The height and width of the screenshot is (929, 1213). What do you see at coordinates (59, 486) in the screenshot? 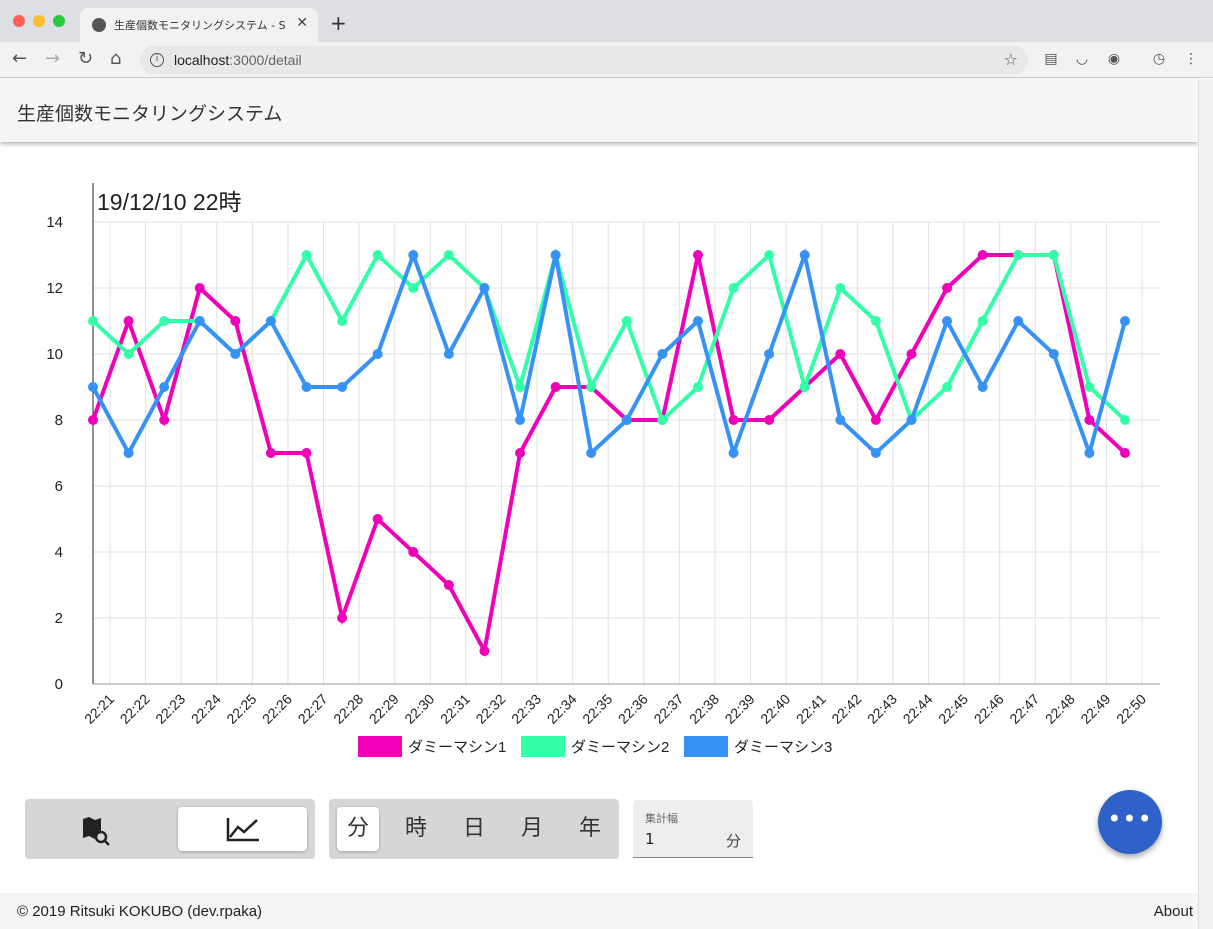
I see `y-tick-label: 6` at bounding box center [59, 486].